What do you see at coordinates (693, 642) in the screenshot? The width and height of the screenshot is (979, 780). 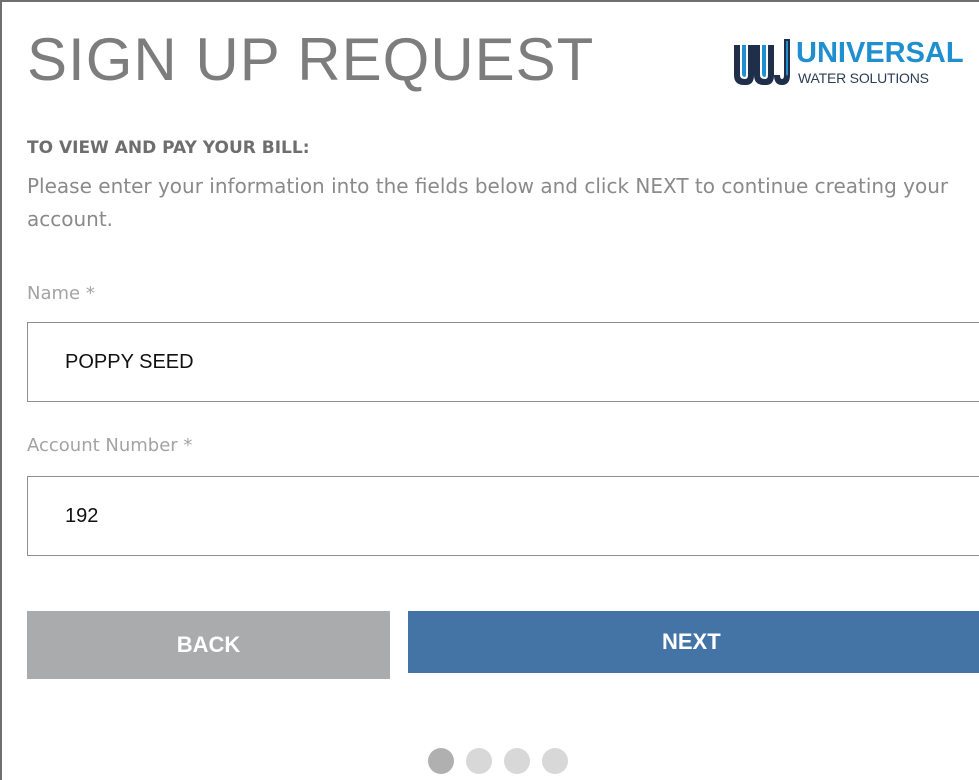 I see `next-button: NEXT` at bounding box center [693, 642].